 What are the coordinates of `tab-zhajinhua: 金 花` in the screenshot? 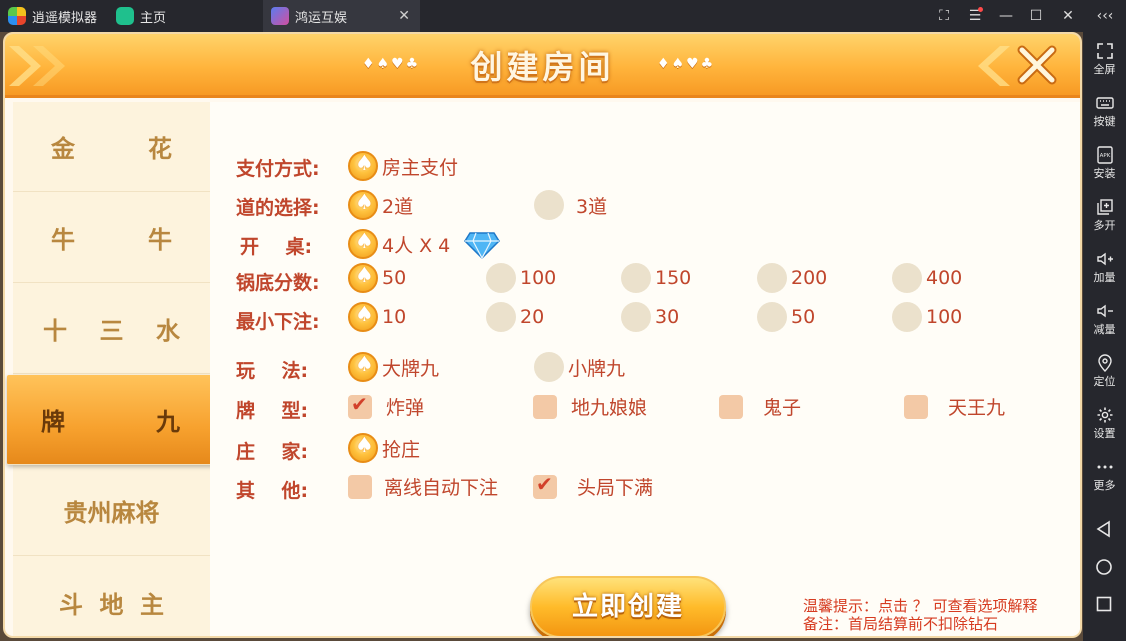 It's located at (111, 147).